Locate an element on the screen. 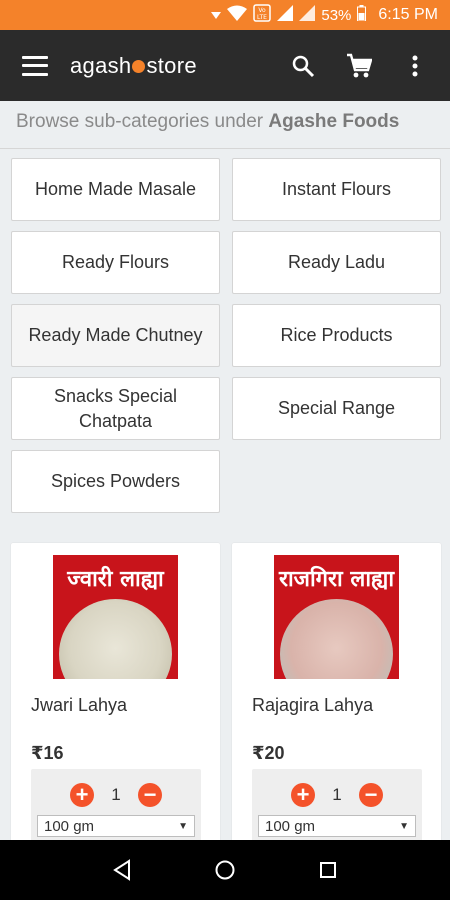 This screenshot has width=450, height=900. app-bar-actions is located at coordinates (359, 66).